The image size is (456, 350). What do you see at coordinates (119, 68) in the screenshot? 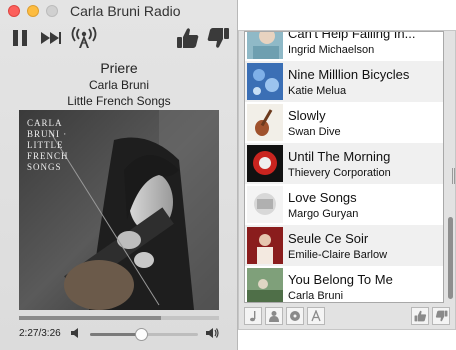
I see `song-title: Priere` at bounding box center [119, 68].